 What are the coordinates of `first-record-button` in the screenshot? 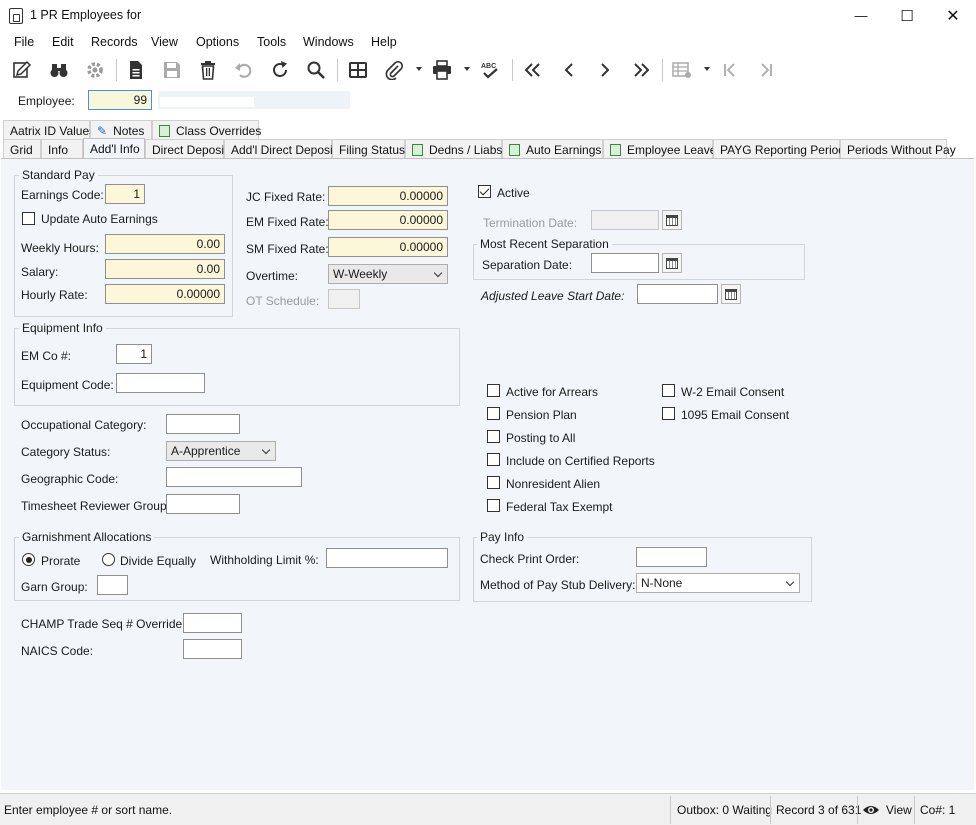 It's located at (533, 70).